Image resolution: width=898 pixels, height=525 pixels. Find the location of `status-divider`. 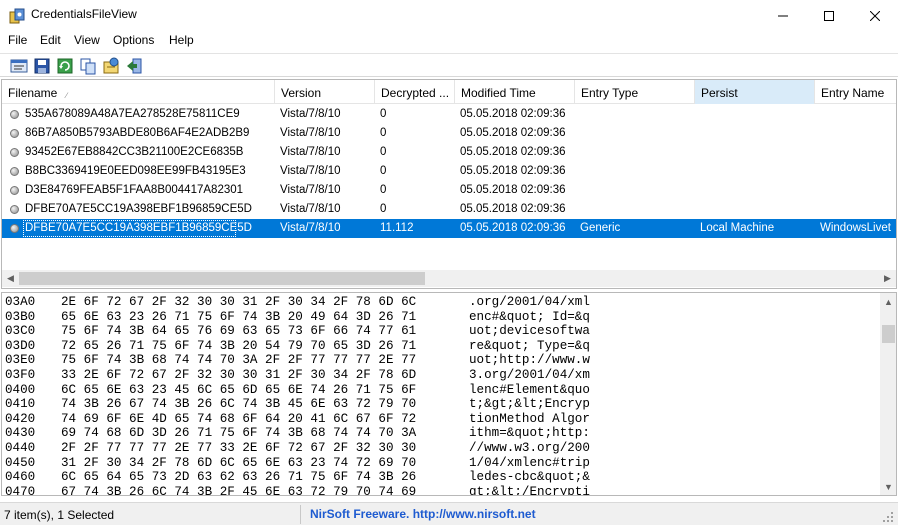

status-divider is located at coordinates (300, 514).